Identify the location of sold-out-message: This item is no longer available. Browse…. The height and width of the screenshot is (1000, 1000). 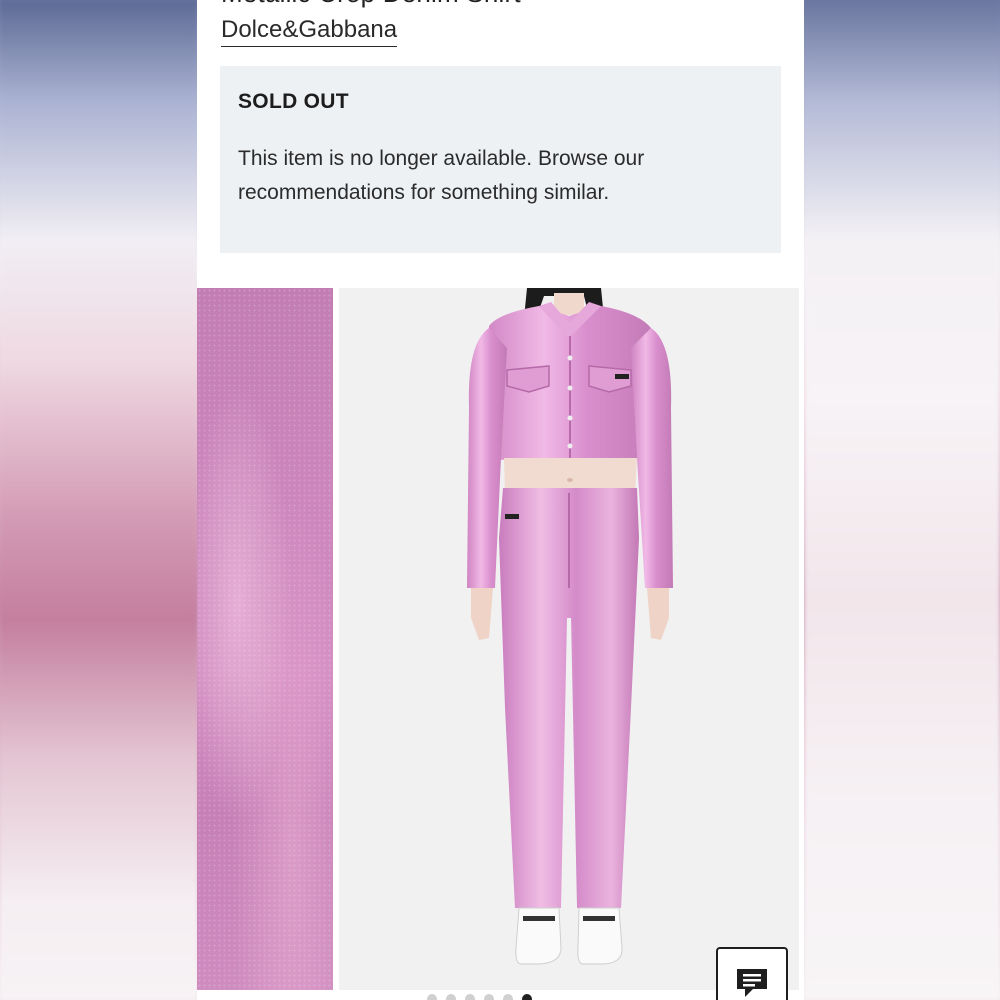
(441, 175).